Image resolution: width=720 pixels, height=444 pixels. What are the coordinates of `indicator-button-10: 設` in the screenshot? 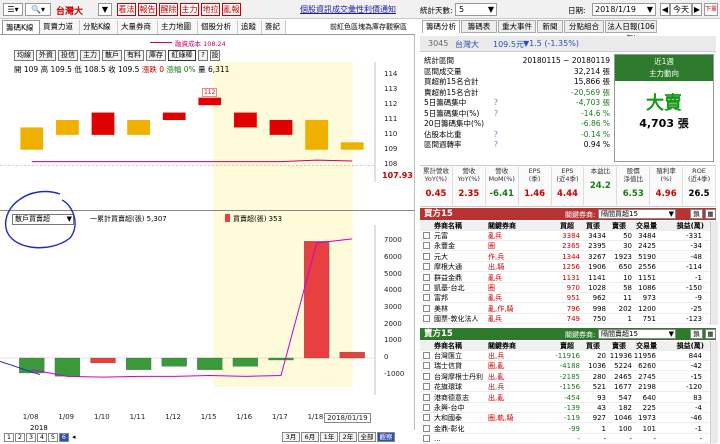 It's located at (215, 55).